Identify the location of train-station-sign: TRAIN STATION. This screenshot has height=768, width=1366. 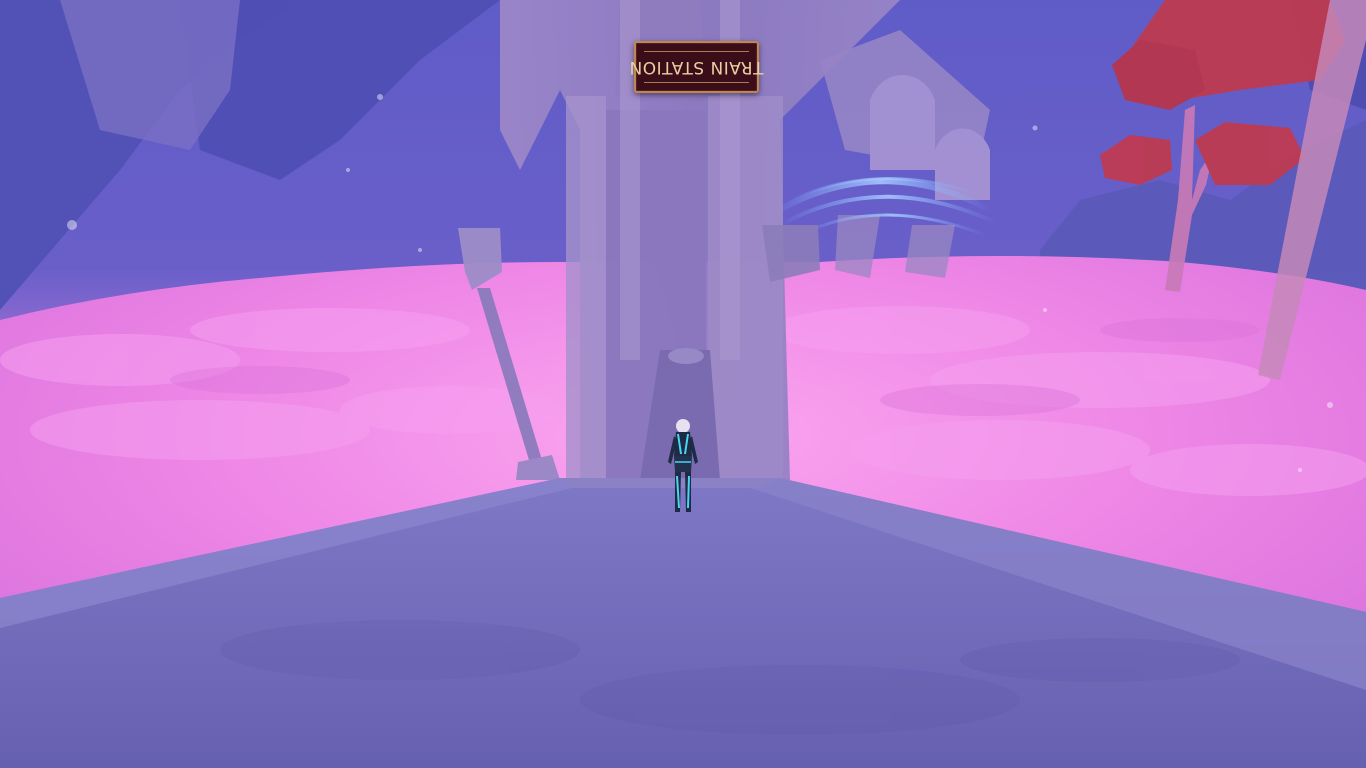
(696, 67).